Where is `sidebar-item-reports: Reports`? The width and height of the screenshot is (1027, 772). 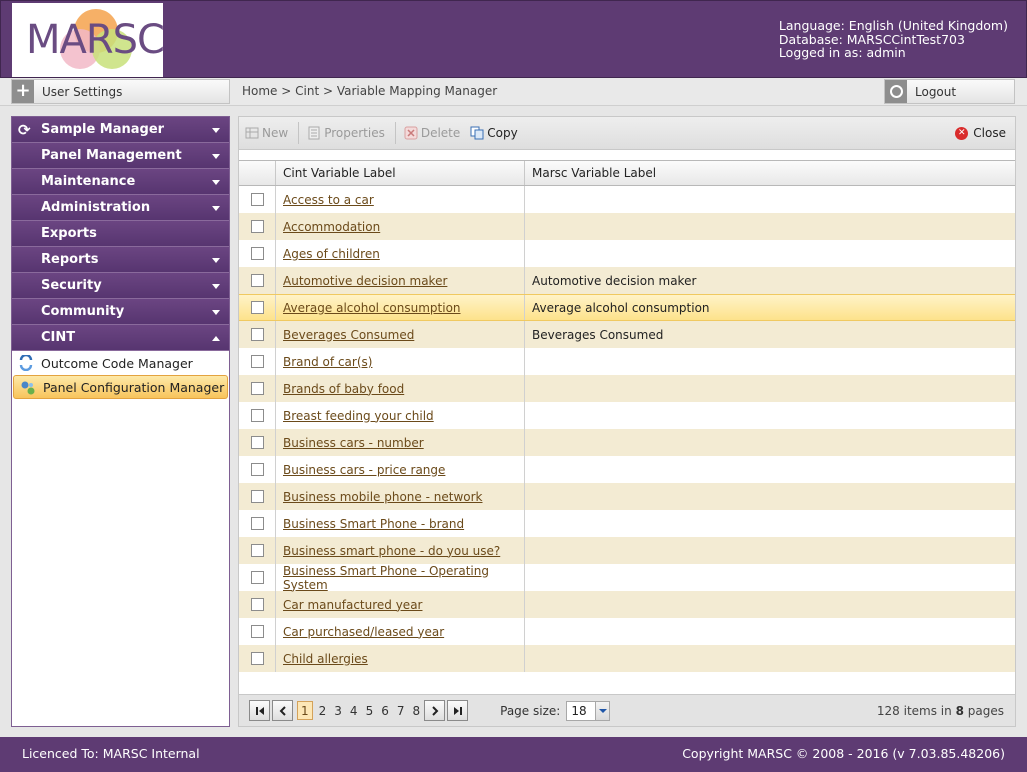
sidebar-item-reports: Reports is located at coordinates (120, 260).